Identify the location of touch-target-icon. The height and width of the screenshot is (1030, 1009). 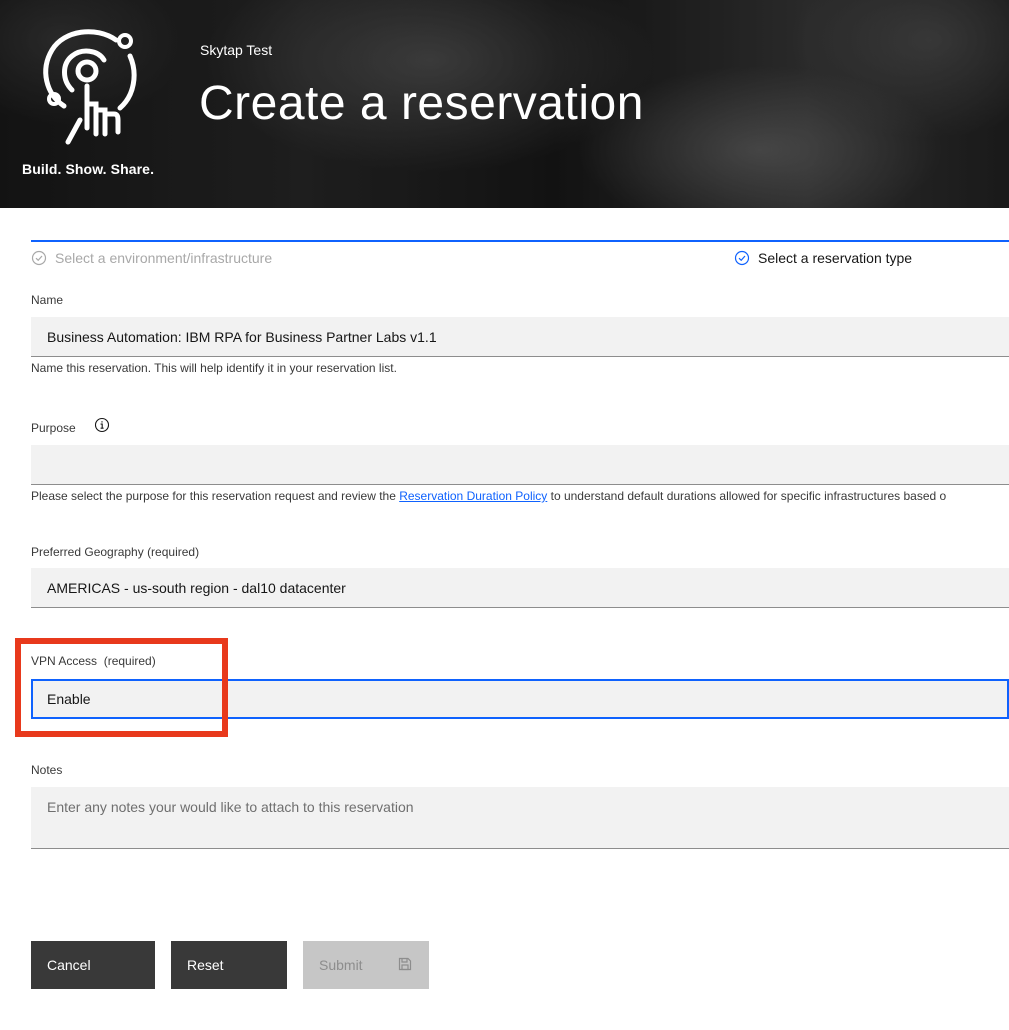
(90, 87).